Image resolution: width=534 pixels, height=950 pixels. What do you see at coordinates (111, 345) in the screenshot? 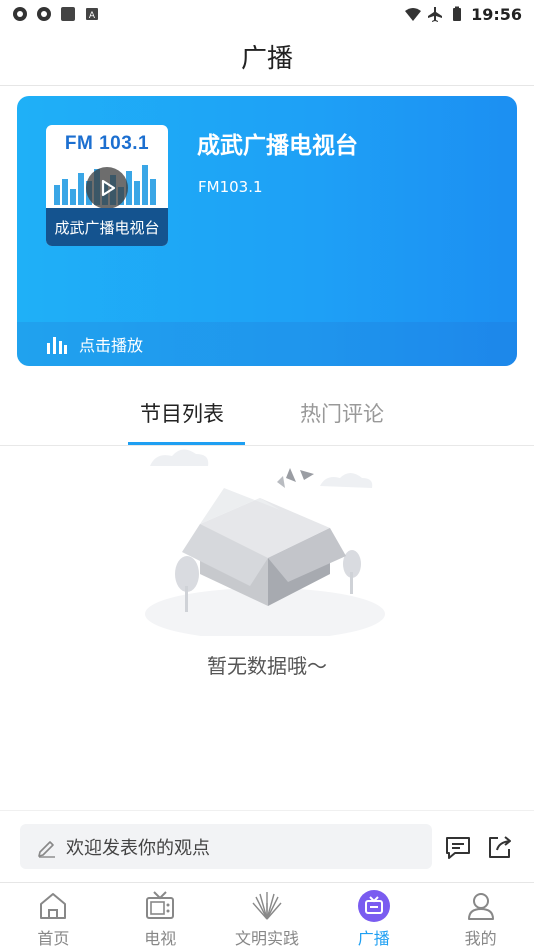
I see `play-label: 点击播放` at bounding box center [111, 345].